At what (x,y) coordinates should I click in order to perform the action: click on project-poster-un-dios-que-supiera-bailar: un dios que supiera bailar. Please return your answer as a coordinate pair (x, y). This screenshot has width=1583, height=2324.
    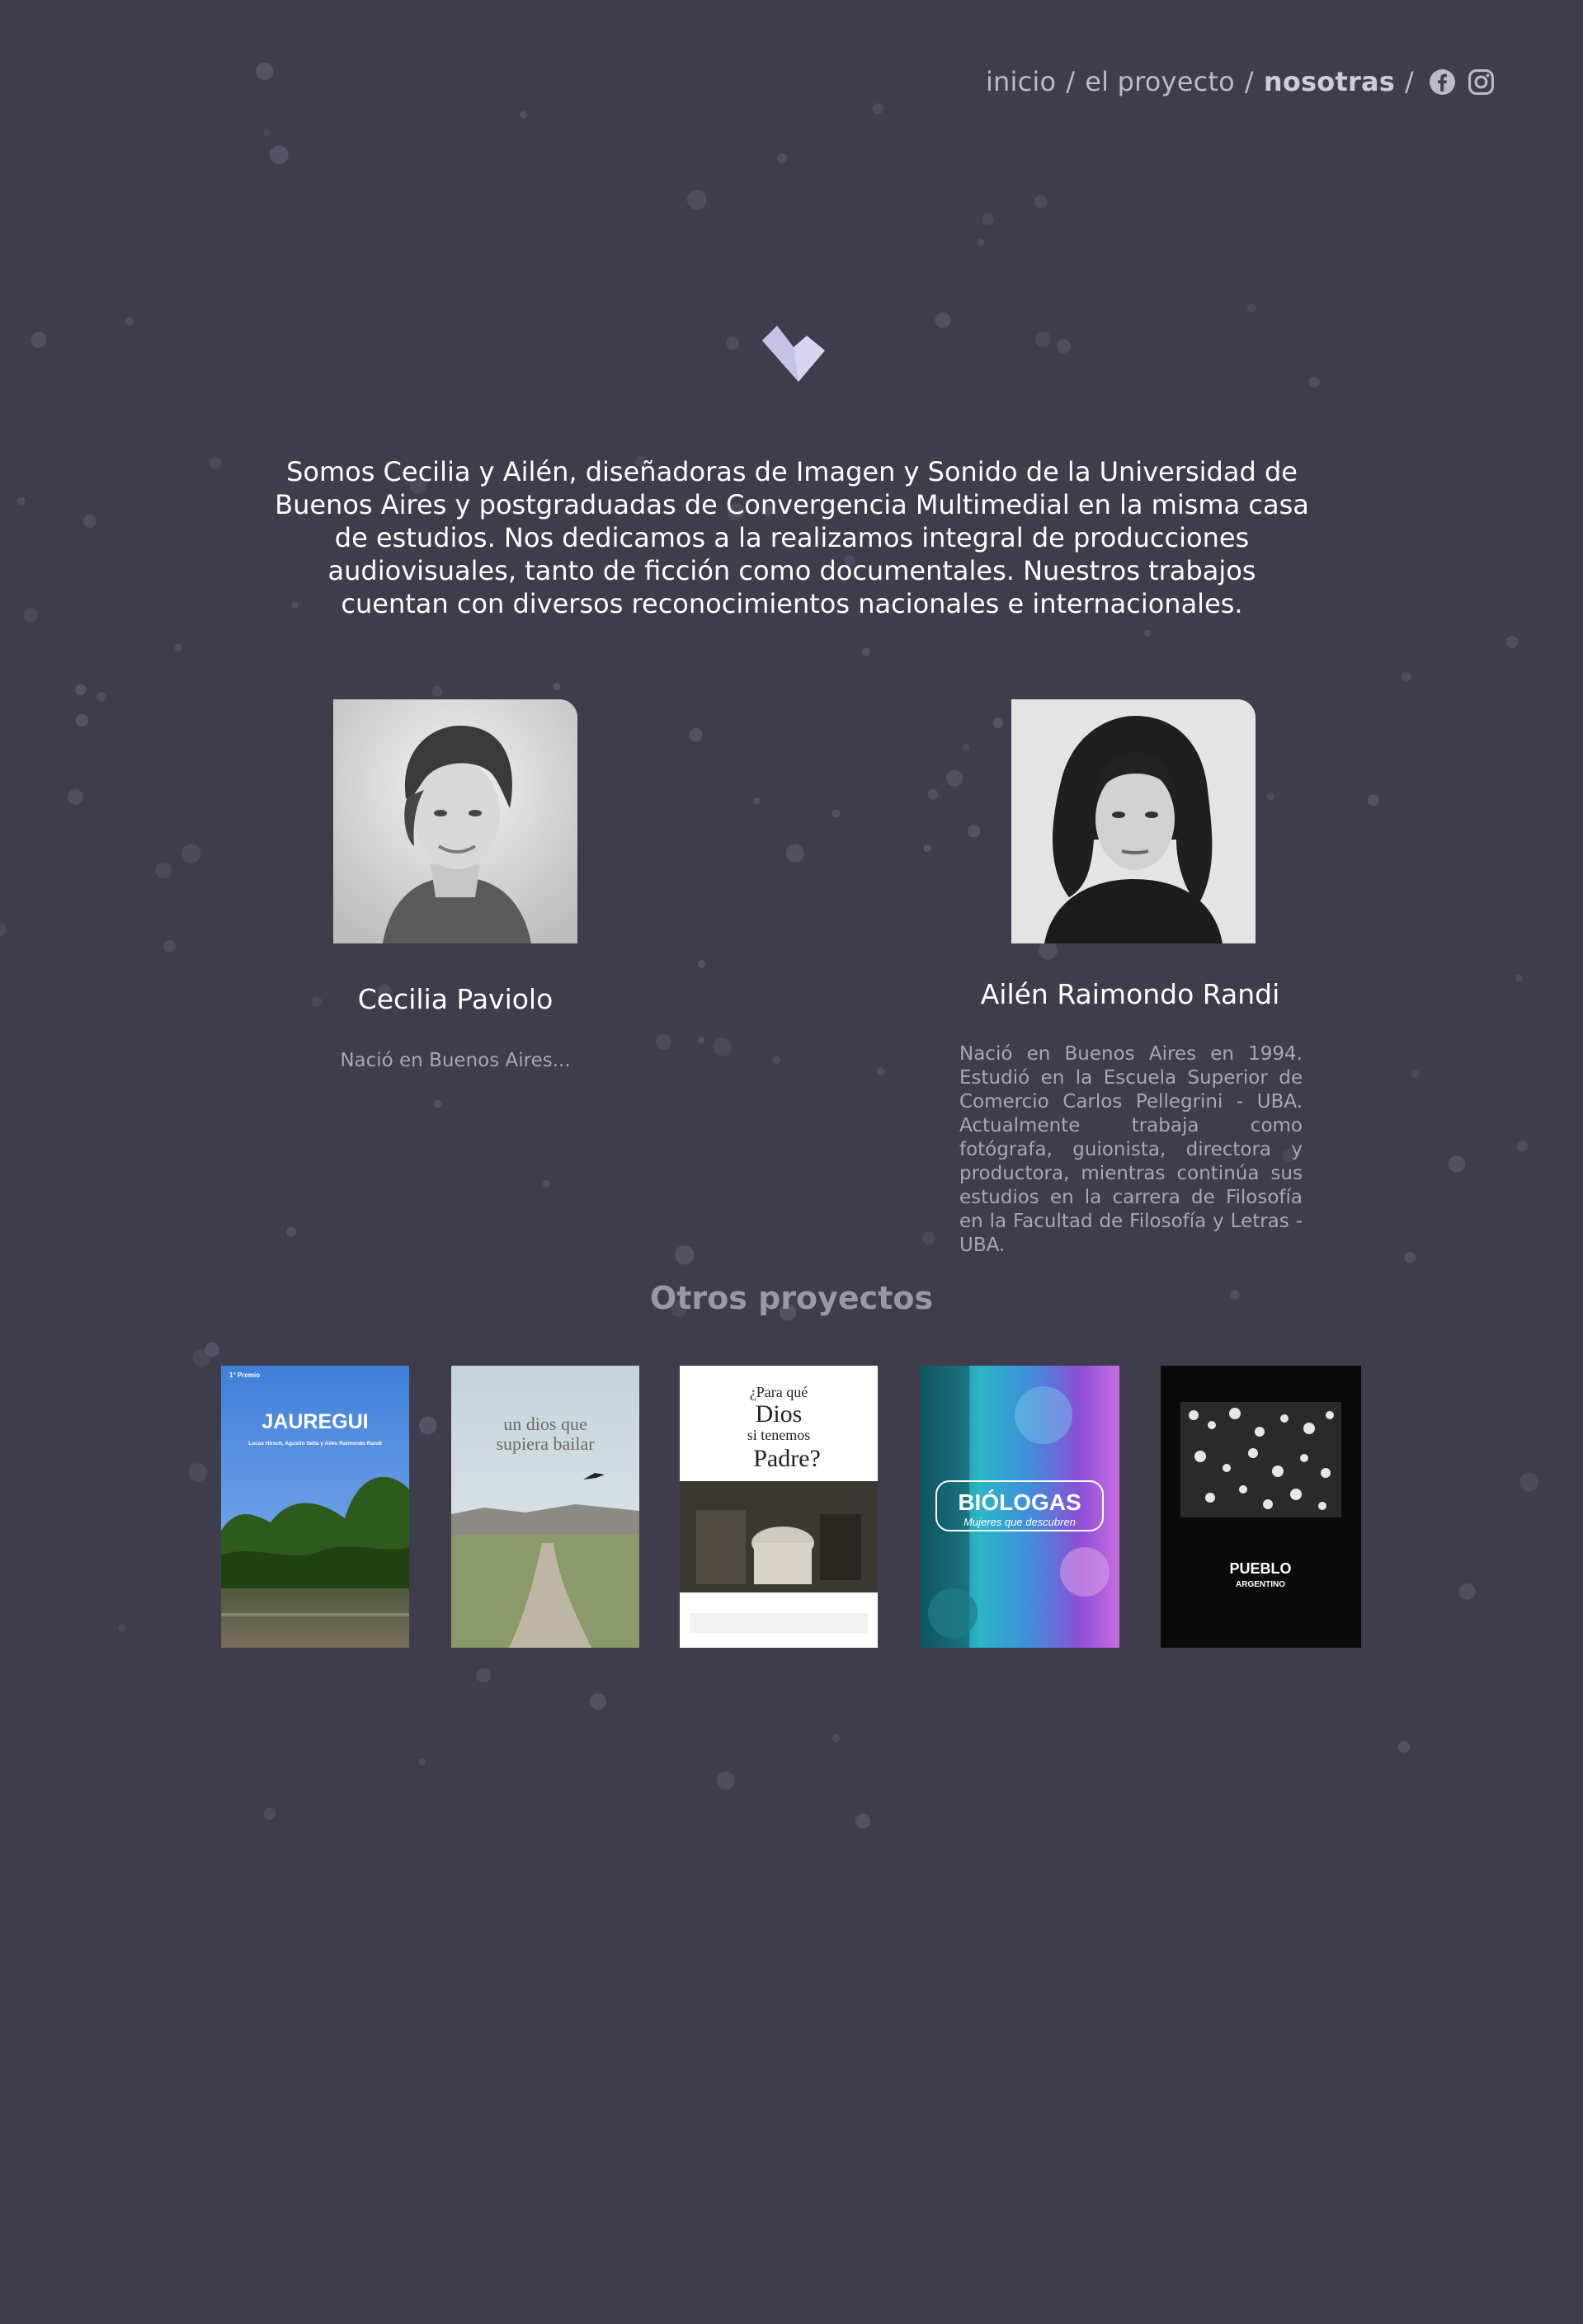
    Looking at the image, I should click on (545, 1507).